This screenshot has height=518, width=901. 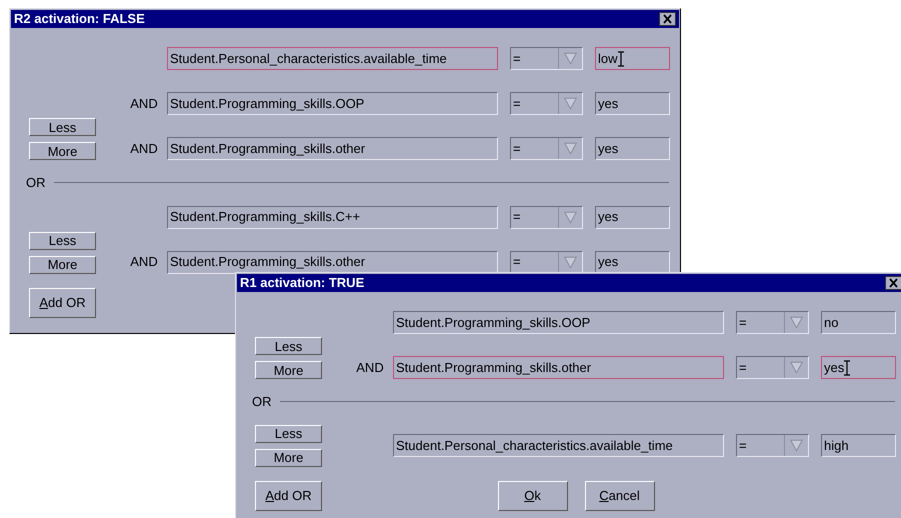 What do you see at coordinates (533, 495) in the screenshot?
I see `ok-button: Ok` at bounding box center [533, 495].